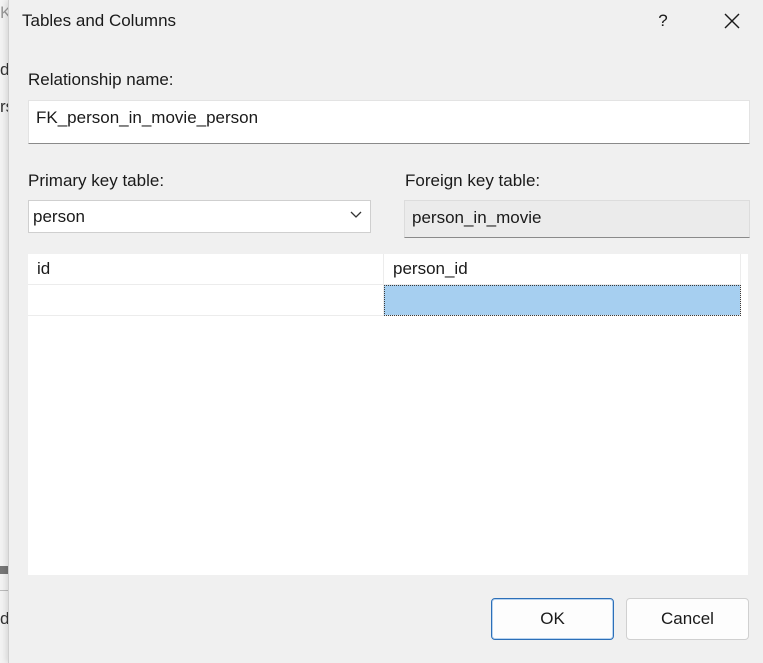 The image size is (763, 663). Describe the element at coordinates (562, 300) in the screenshot. I see `grid-cell-foreign-column-selected` at that location.